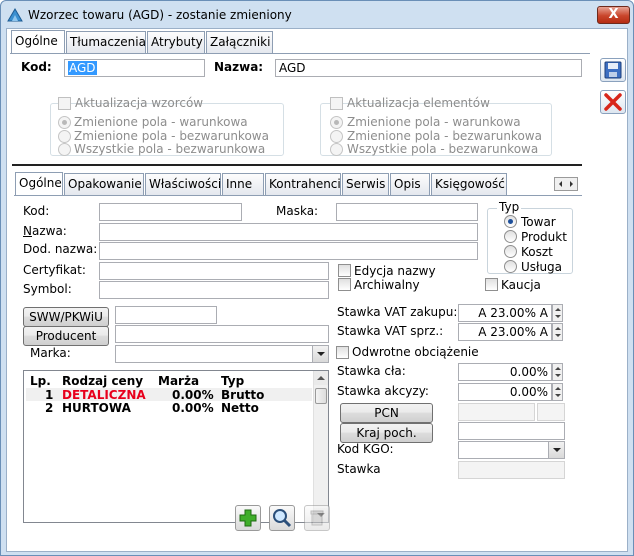  Describe the element at coordinates (510, 236) in the screenshot. I see `typ-radio-produkt` at that location.